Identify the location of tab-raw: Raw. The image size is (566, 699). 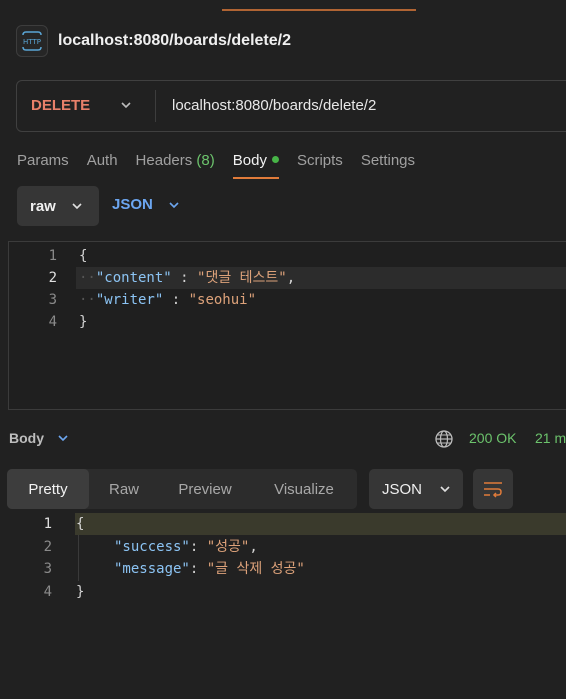
(124, 489).